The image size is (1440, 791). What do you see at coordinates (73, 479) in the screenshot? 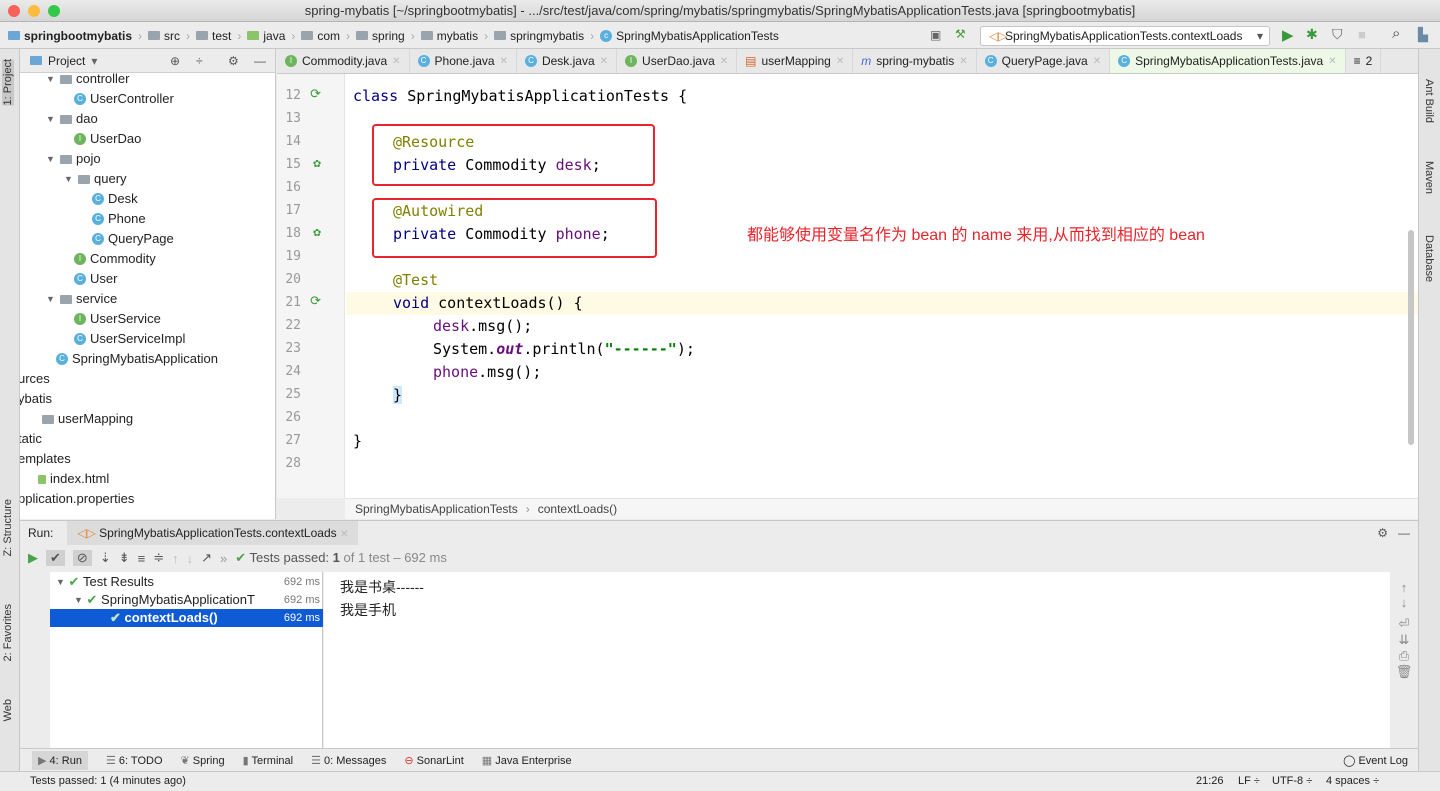
I see `project-tree-item: index.html` at bounding box center [73, 479].